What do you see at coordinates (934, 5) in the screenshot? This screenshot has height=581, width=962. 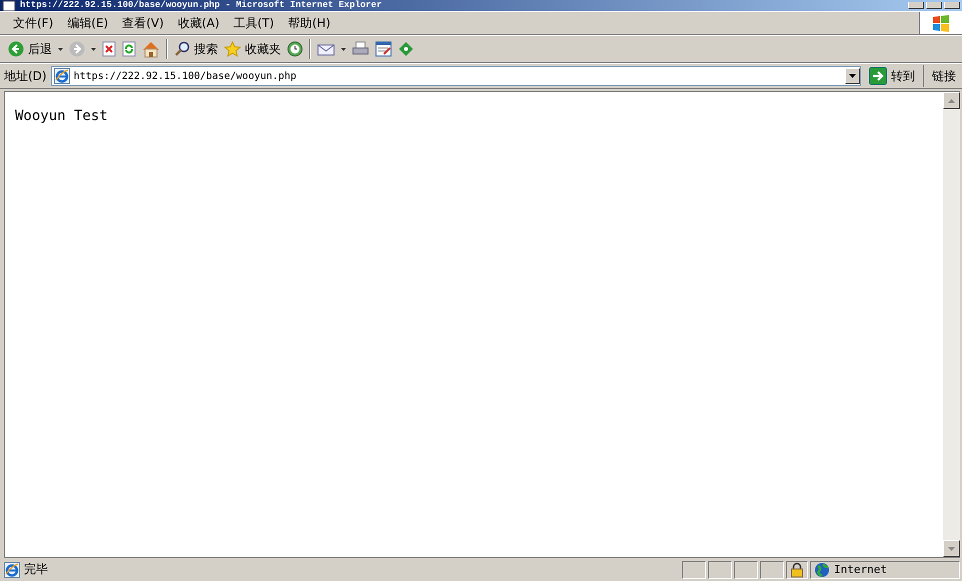 I see `maximize-button` at bounding box center [934, 5].